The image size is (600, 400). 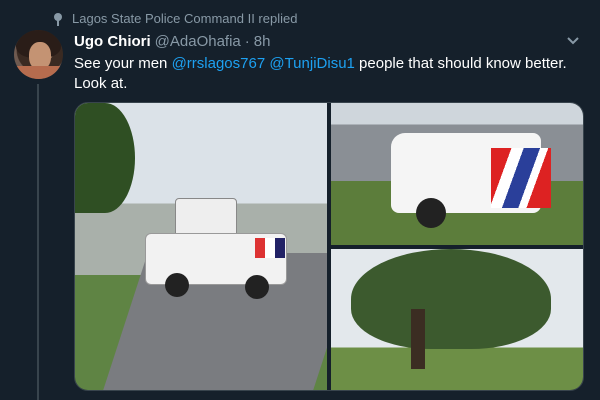 I want to click on reply-context: Lagos State Police Command II replied, so click(x=174, y=18).